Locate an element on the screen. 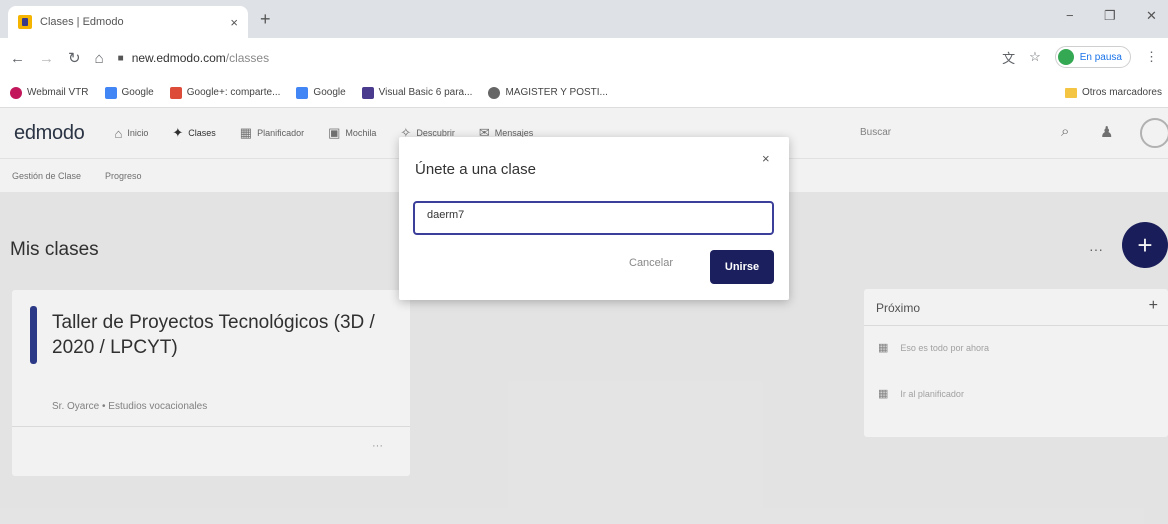 This screenshot has width=1168, height=524. profile-button: En pausa is located at coordinates (1092, 57).